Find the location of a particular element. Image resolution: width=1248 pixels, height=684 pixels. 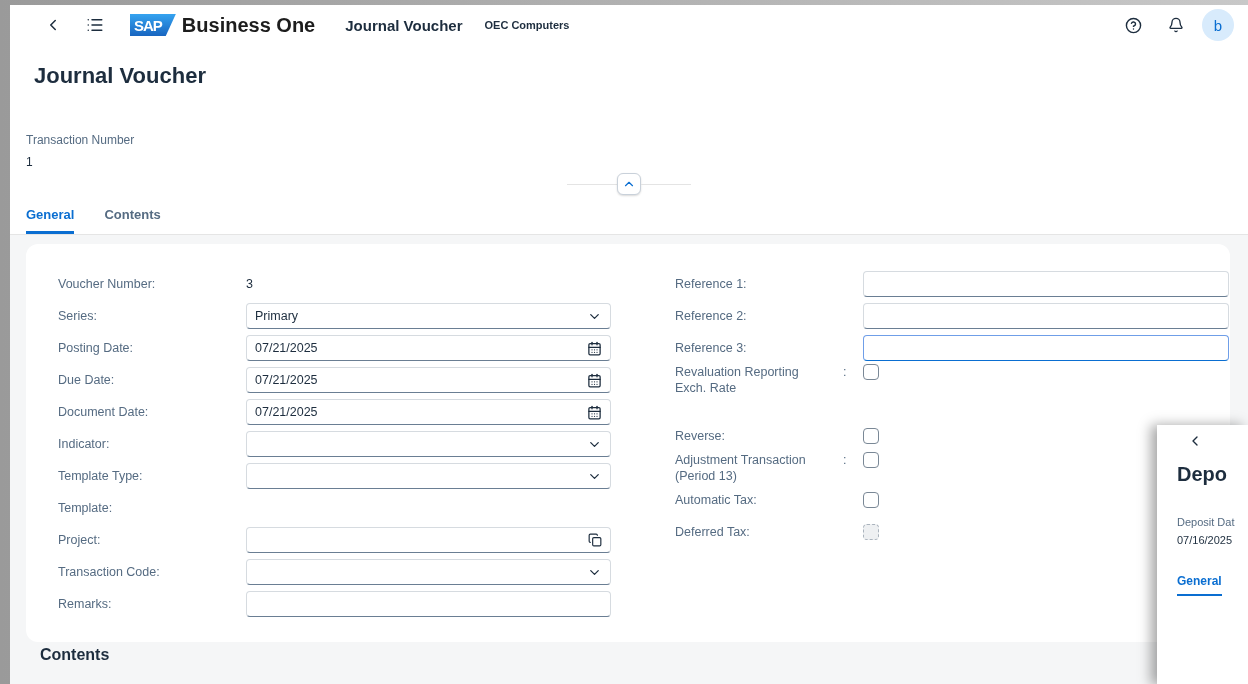

product-name: Business One is located at coordinates (248, 25).